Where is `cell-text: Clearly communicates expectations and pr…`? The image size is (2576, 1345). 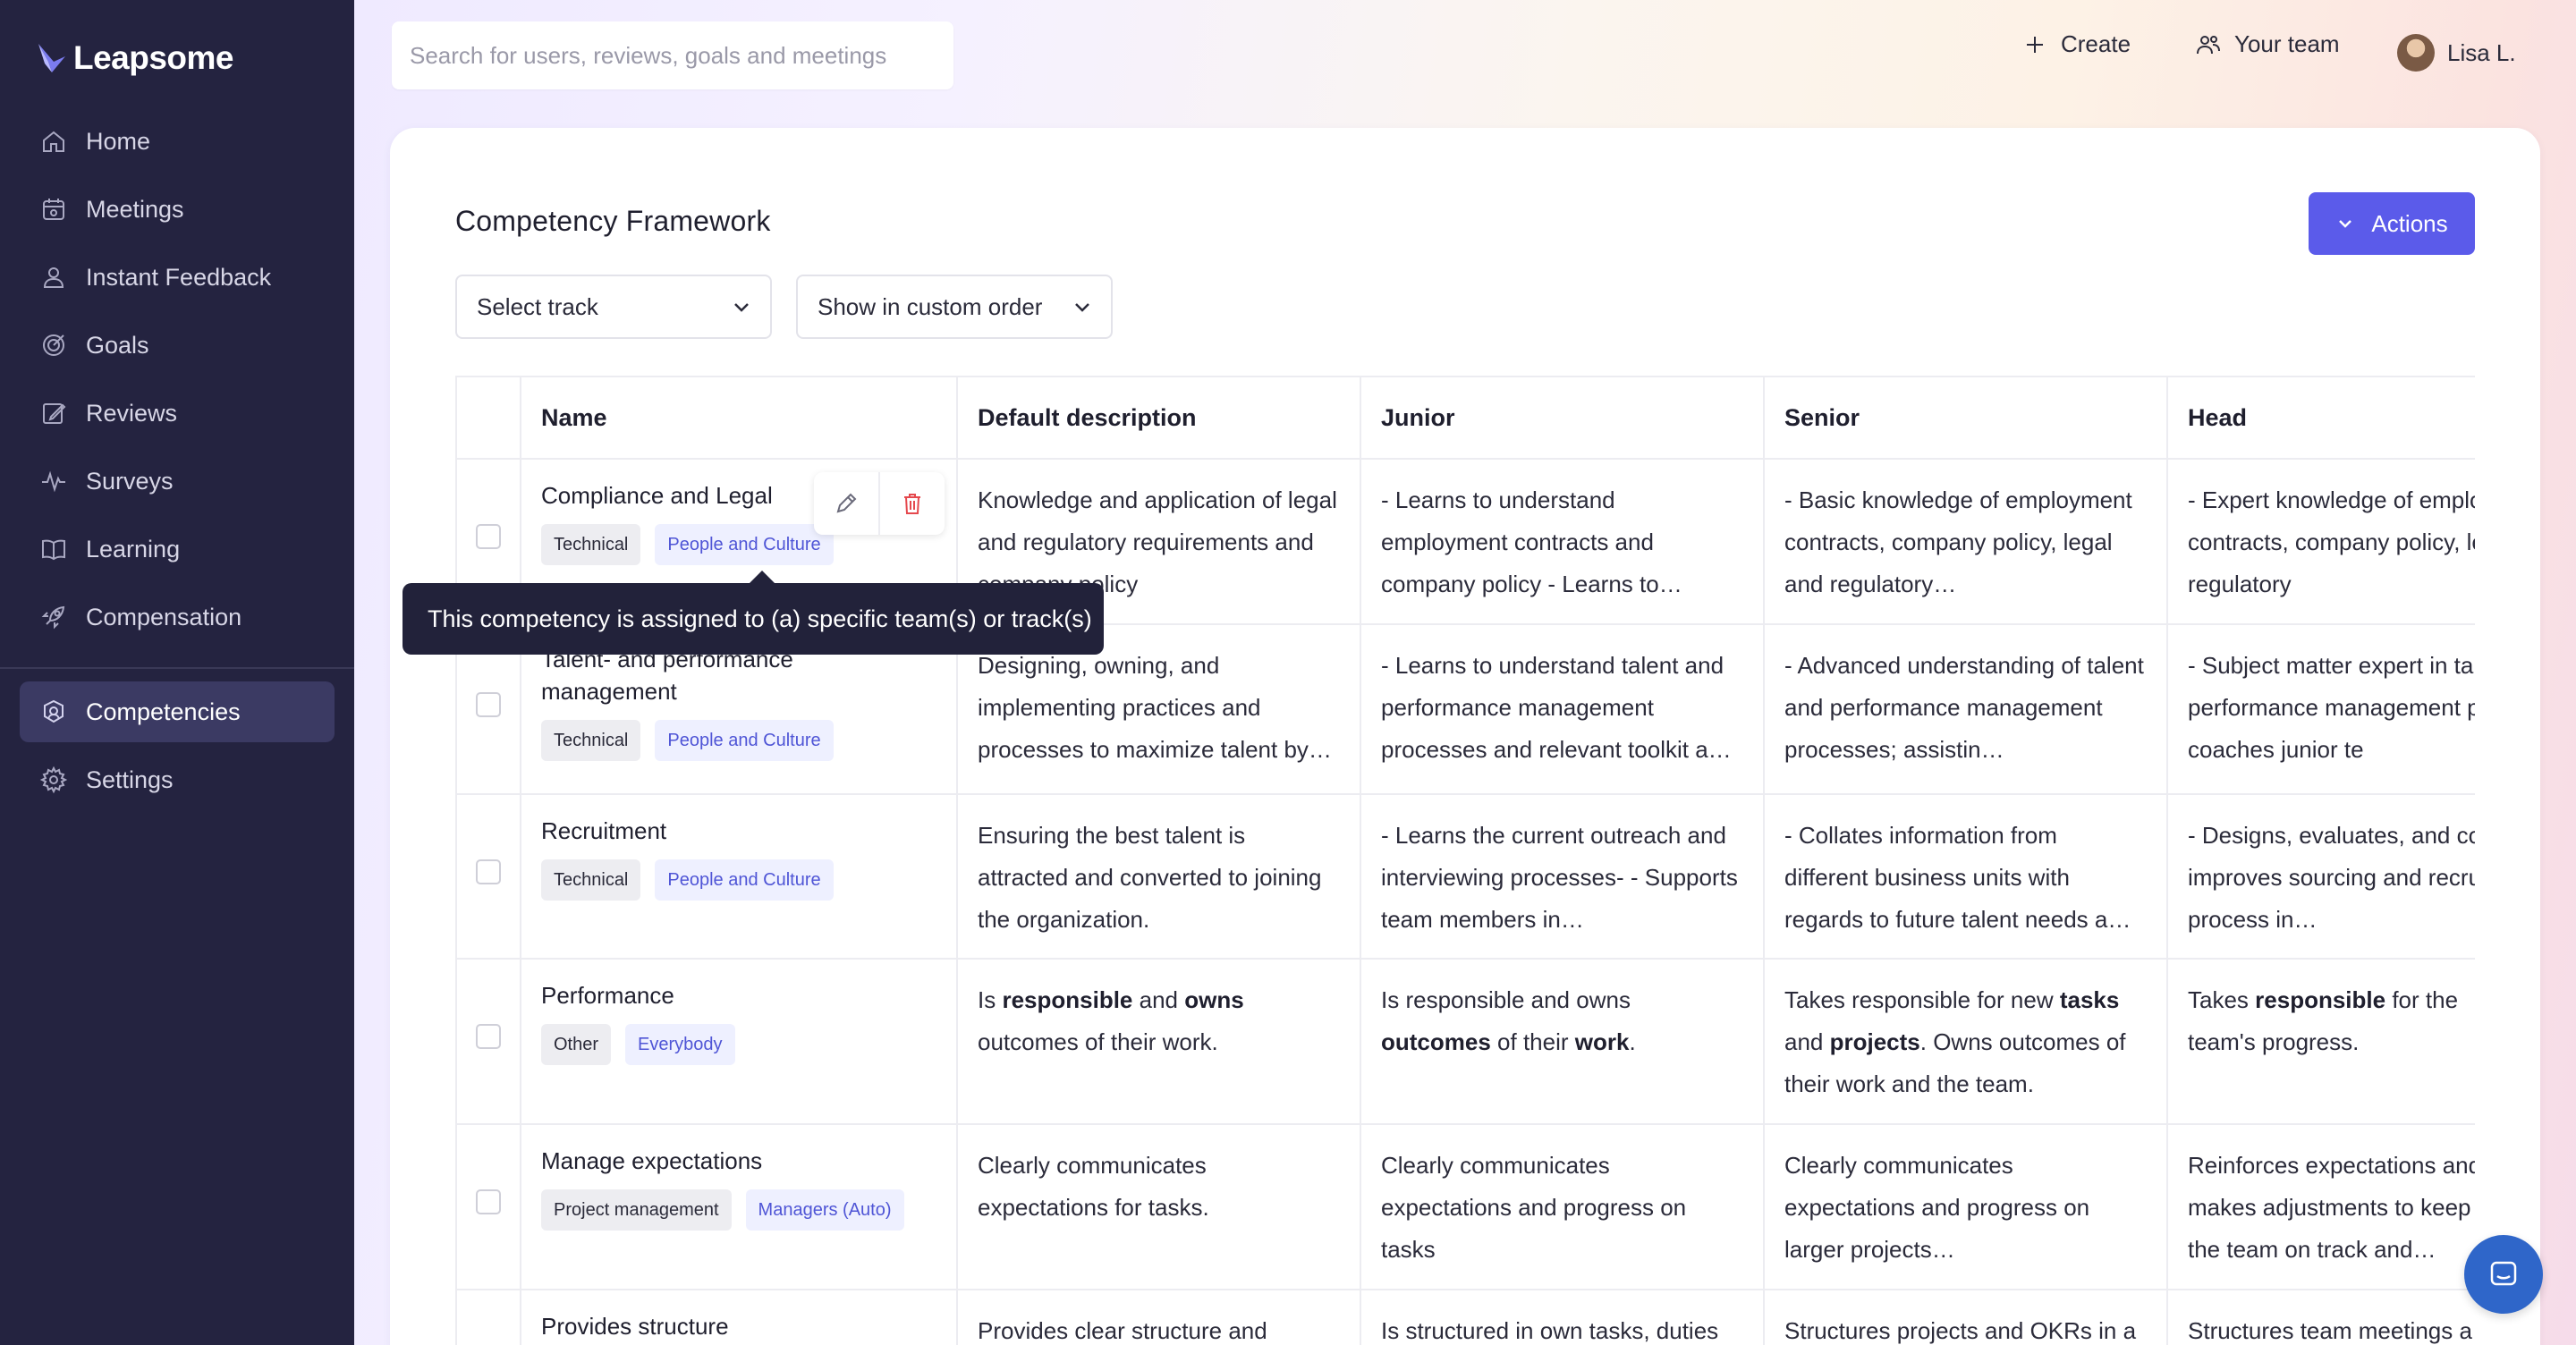
cell-text: Clearly communicates expectations and pr… is located at coordinates (1534, 1207).